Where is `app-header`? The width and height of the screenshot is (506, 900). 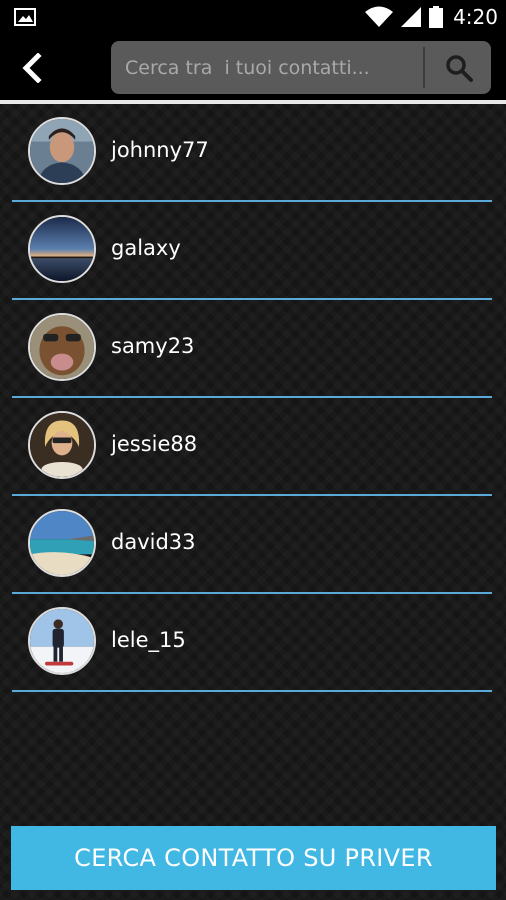
app-header is located at coordinates (253, 69).